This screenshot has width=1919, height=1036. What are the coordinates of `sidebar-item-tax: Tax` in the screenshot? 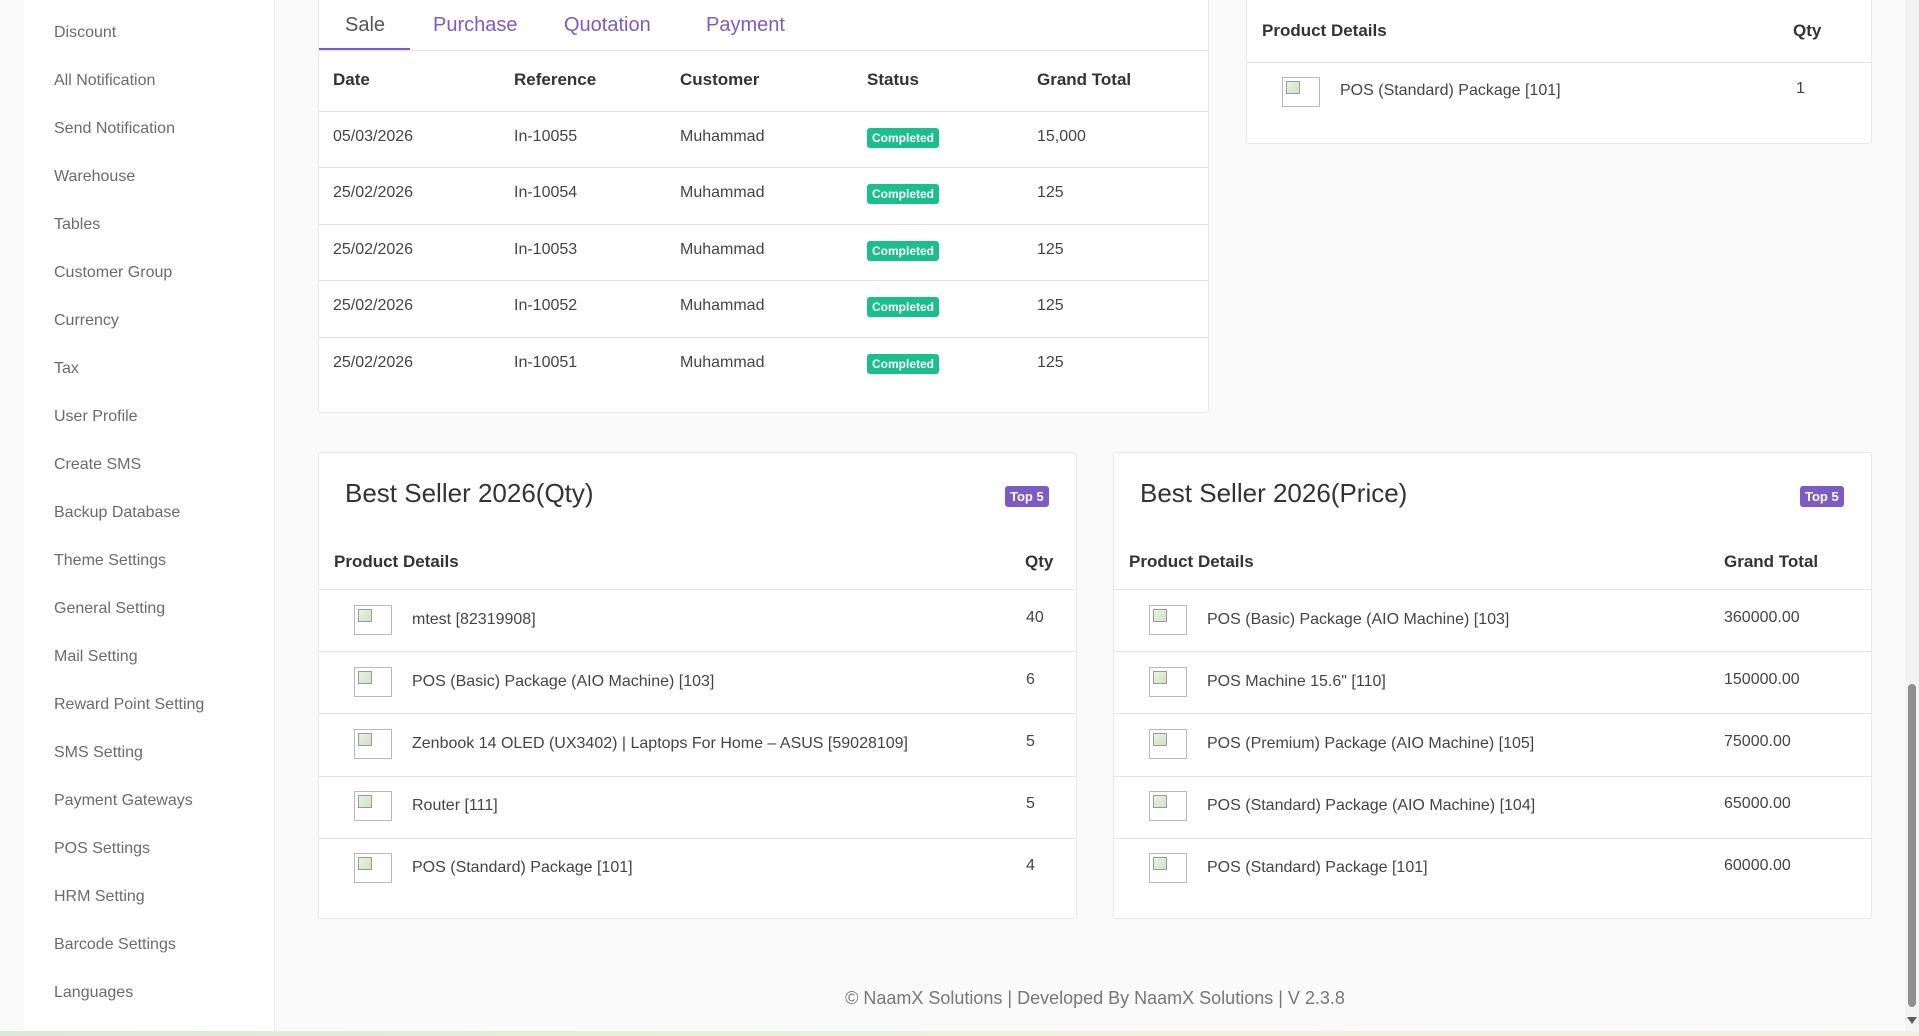 It's located at (66, 369).